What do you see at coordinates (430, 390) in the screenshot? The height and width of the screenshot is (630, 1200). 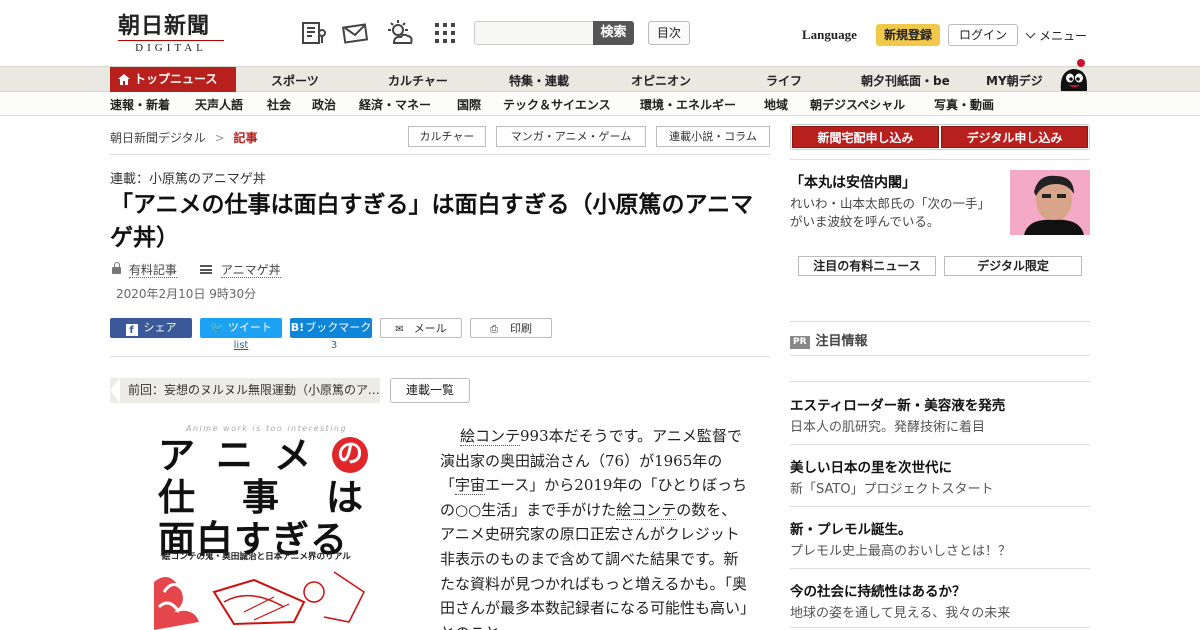 I see `series-list-button: 連載一覧` at bounding box center [430, 390].